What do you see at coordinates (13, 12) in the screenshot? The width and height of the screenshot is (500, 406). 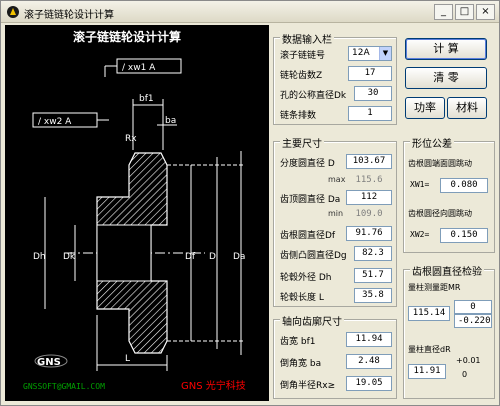 I see `app-icon` at bounding box center [13, 12].